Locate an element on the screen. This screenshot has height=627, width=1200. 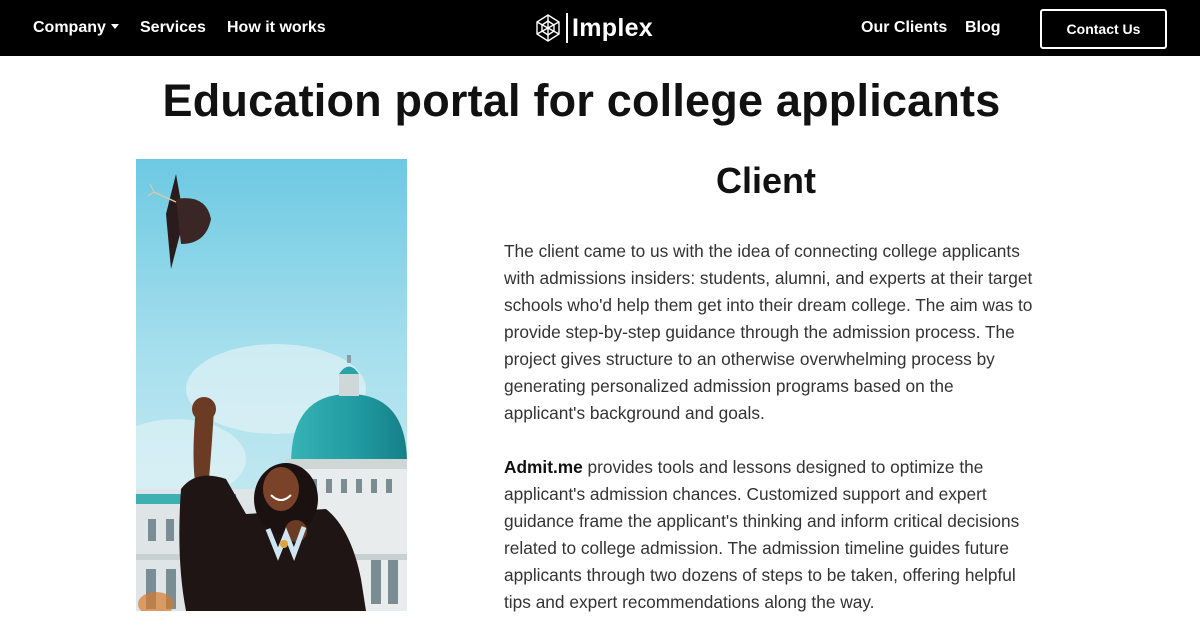
site-logo: Implex is located at coordinates (593, 28).